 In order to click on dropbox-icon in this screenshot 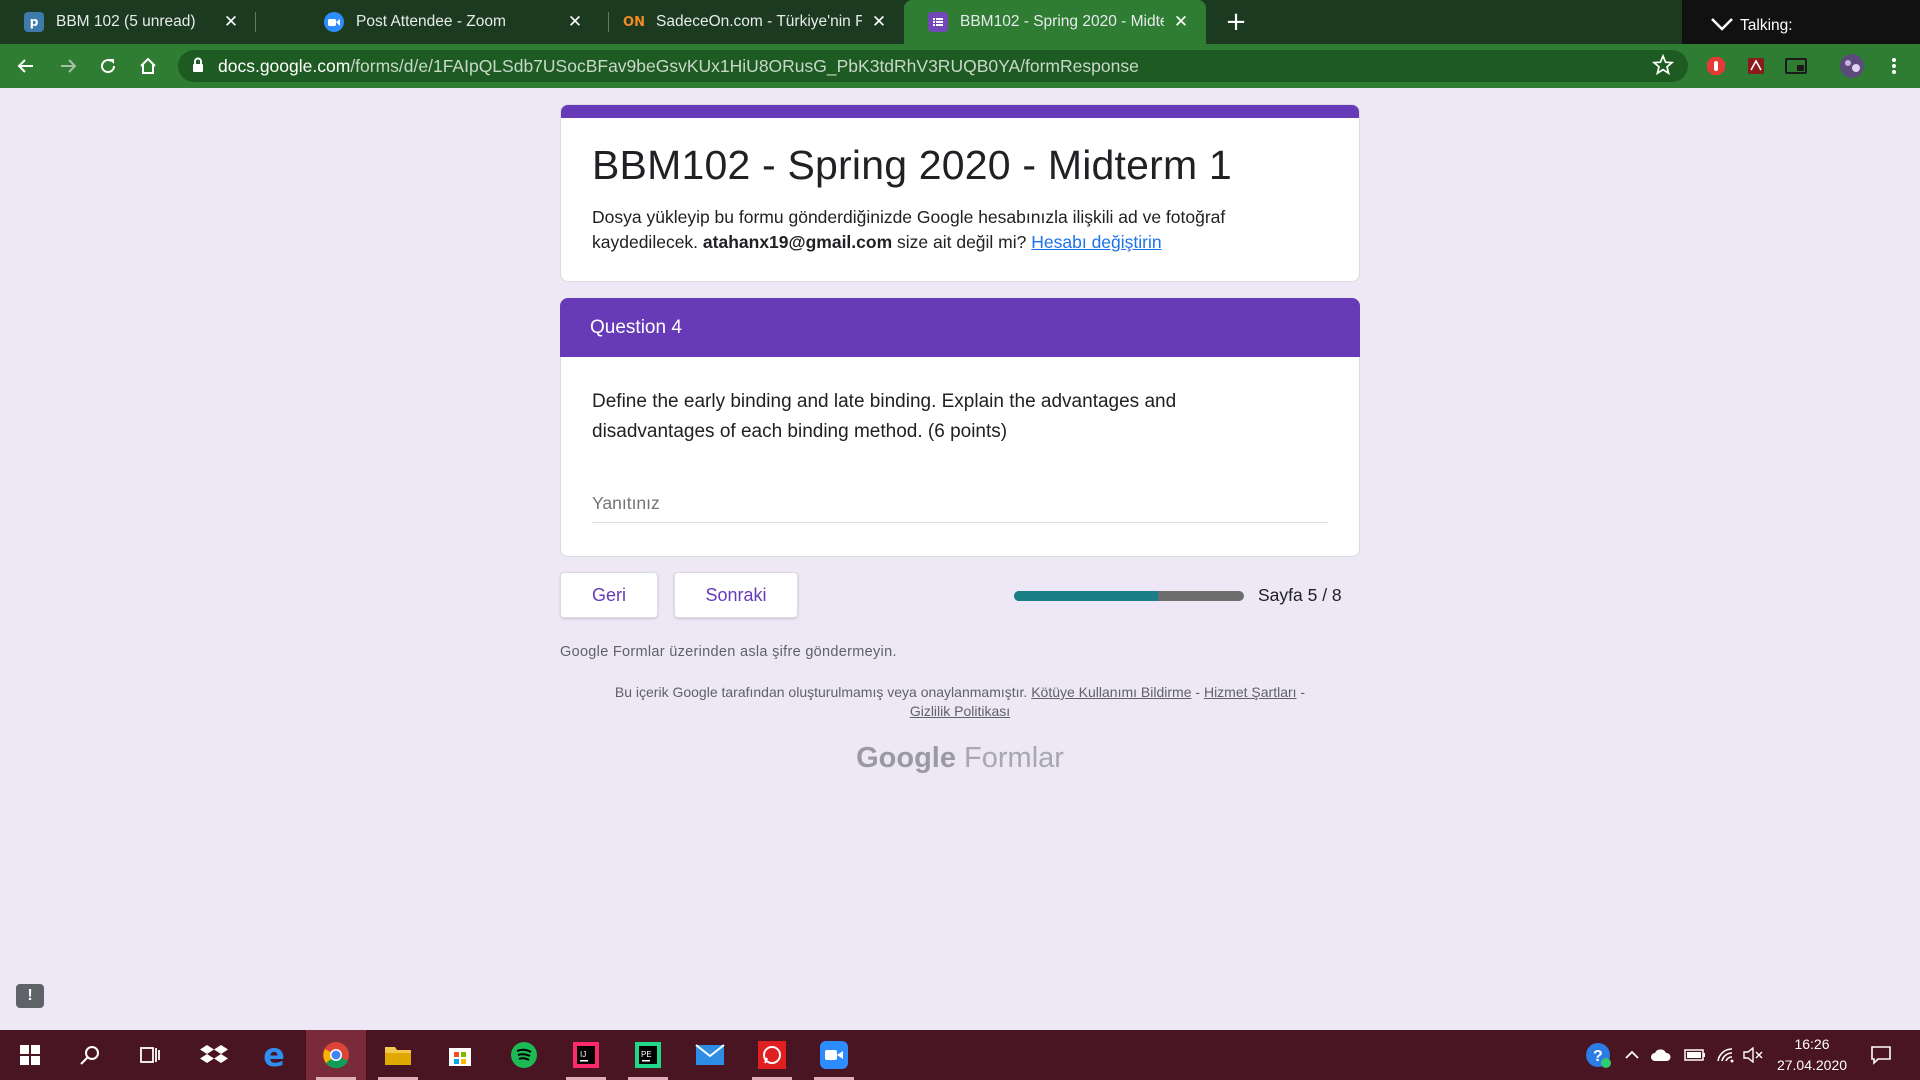, I will do `click(214, 1055)`.